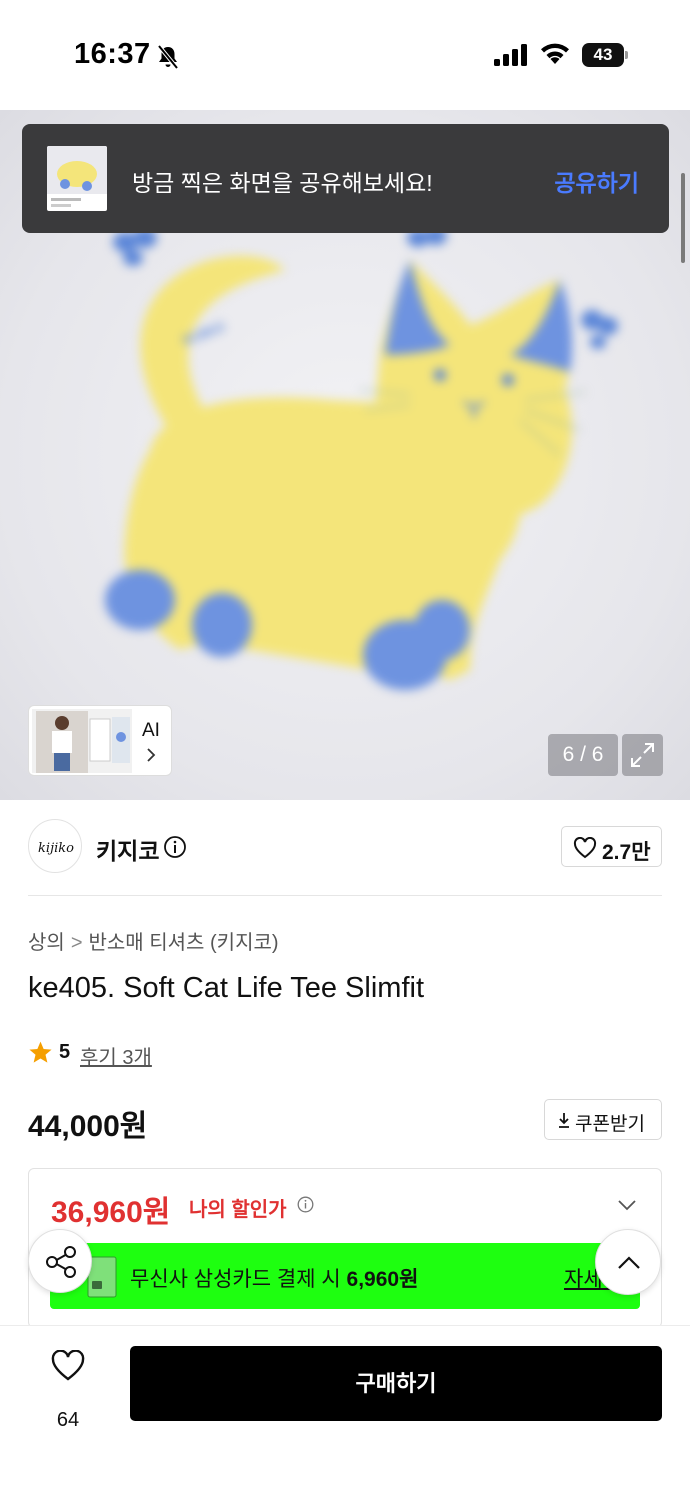 This screenshot has width=690, height=1500. Describe the element at coordinates (116, 1055) in the screenshot. I see `review-link: 후기 3개` at that location.